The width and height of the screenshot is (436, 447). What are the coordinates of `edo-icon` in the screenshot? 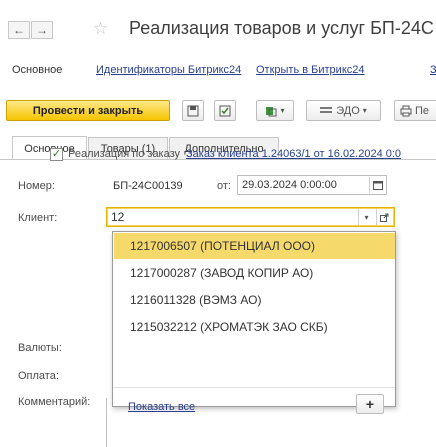 It's located at (326, 109).